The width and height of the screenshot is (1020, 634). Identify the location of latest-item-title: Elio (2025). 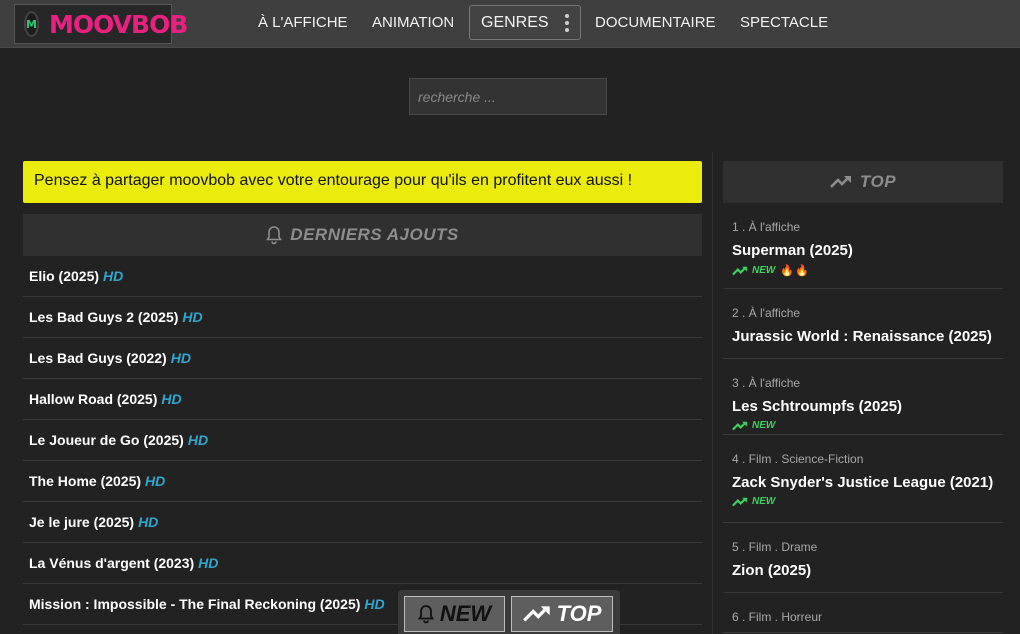
(64, 276).